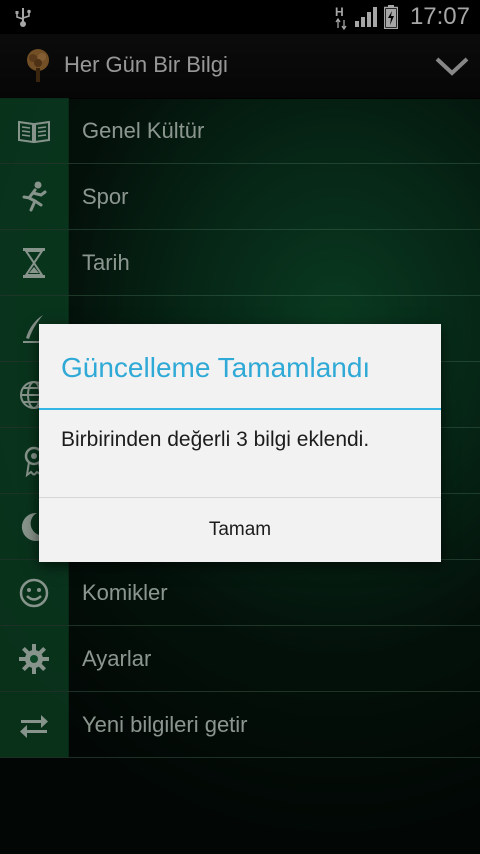  I want to click on ok-button: Tamam, so click(240, 530).